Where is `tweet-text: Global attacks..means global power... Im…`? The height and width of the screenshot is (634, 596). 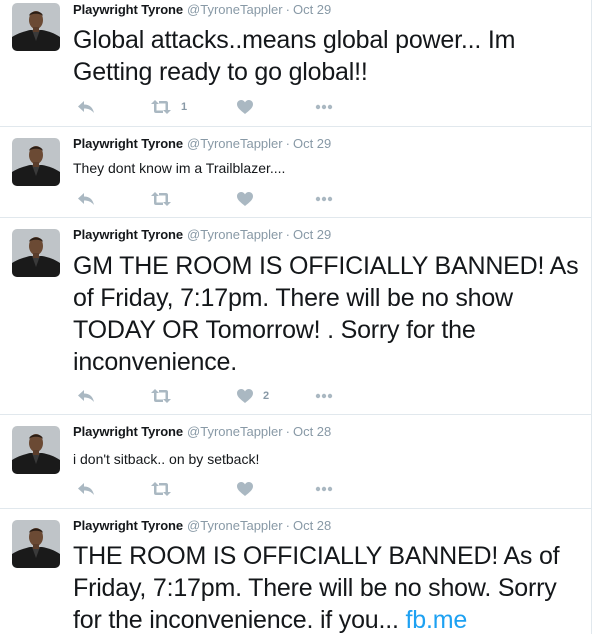 tweet-text: Global attacks..means global power... Im… is located at coordinates (294, 56).